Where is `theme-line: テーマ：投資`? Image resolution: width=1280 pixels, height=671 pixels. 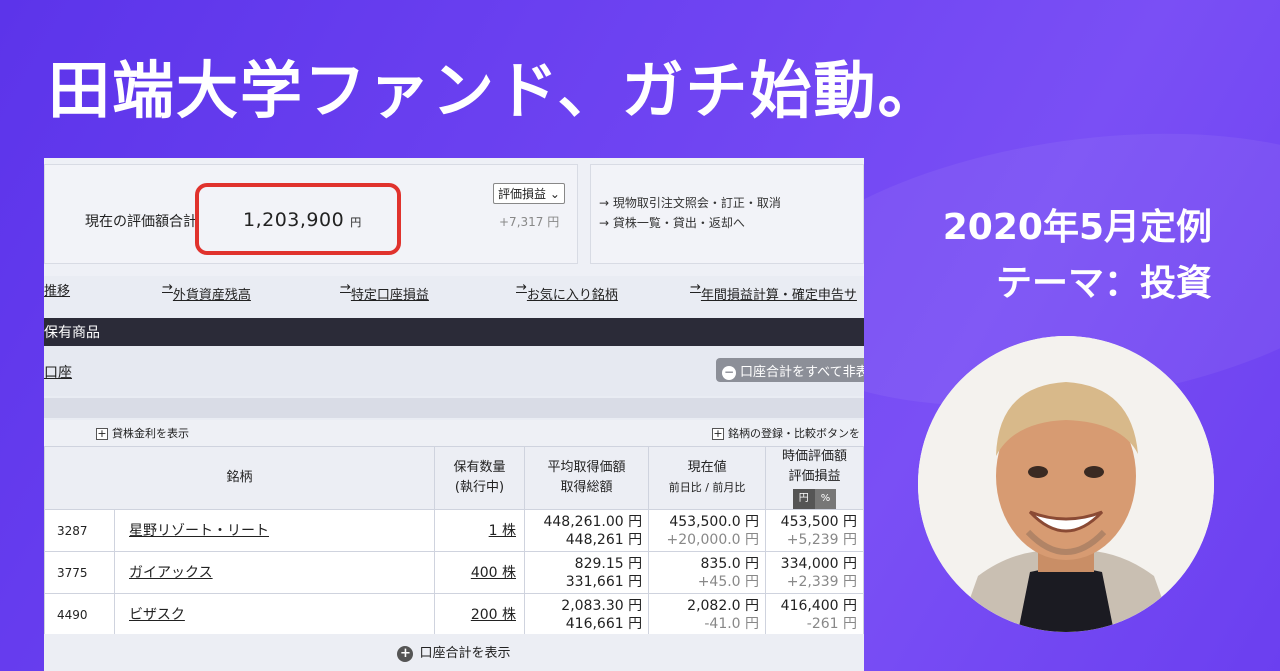
theme-line: テーマ：投資 is located at coordinates (1103, 283).